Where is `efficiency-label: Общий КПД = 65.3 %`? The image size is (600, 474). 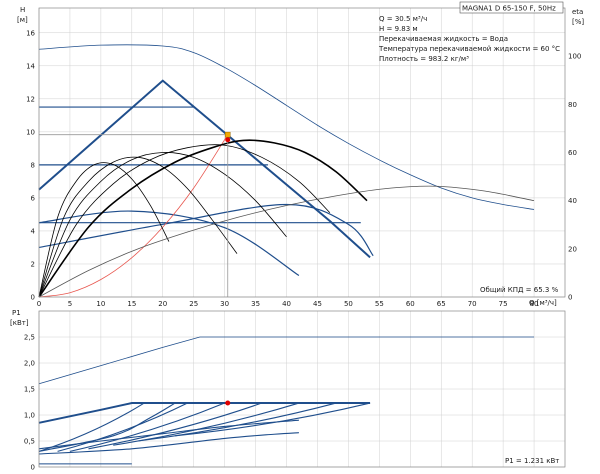 efficiency-label: Общий КПД = 65.3 % is located at coordinates (519, 290).